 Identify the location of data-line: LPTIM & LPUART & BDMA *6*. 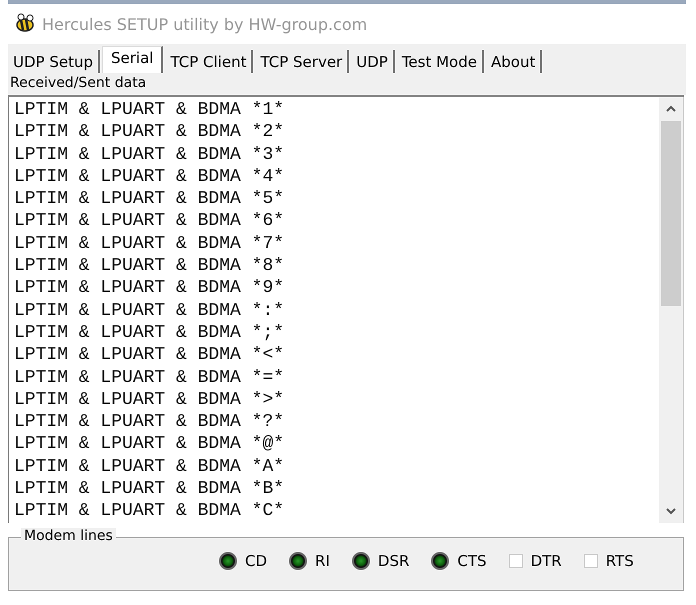
(149, 221).